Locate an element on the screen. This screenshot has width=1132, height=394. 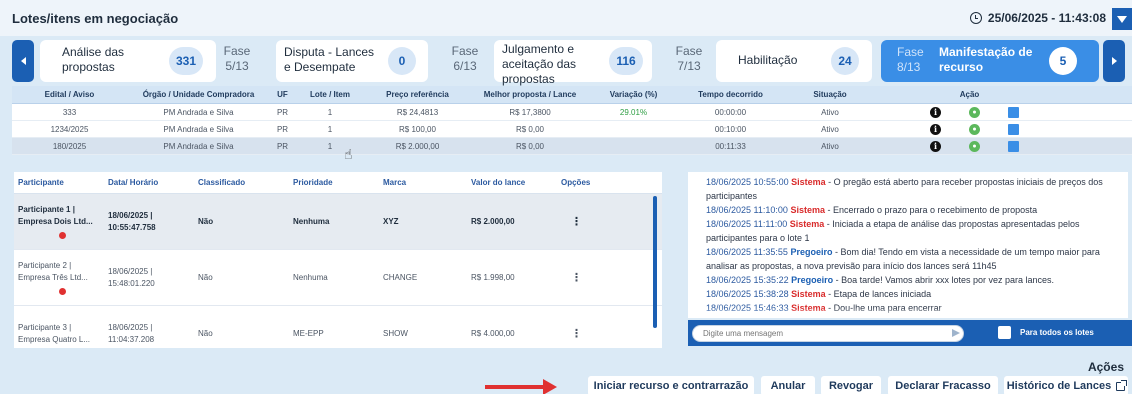
external-link-icon is located at coordinates (1122, 385).